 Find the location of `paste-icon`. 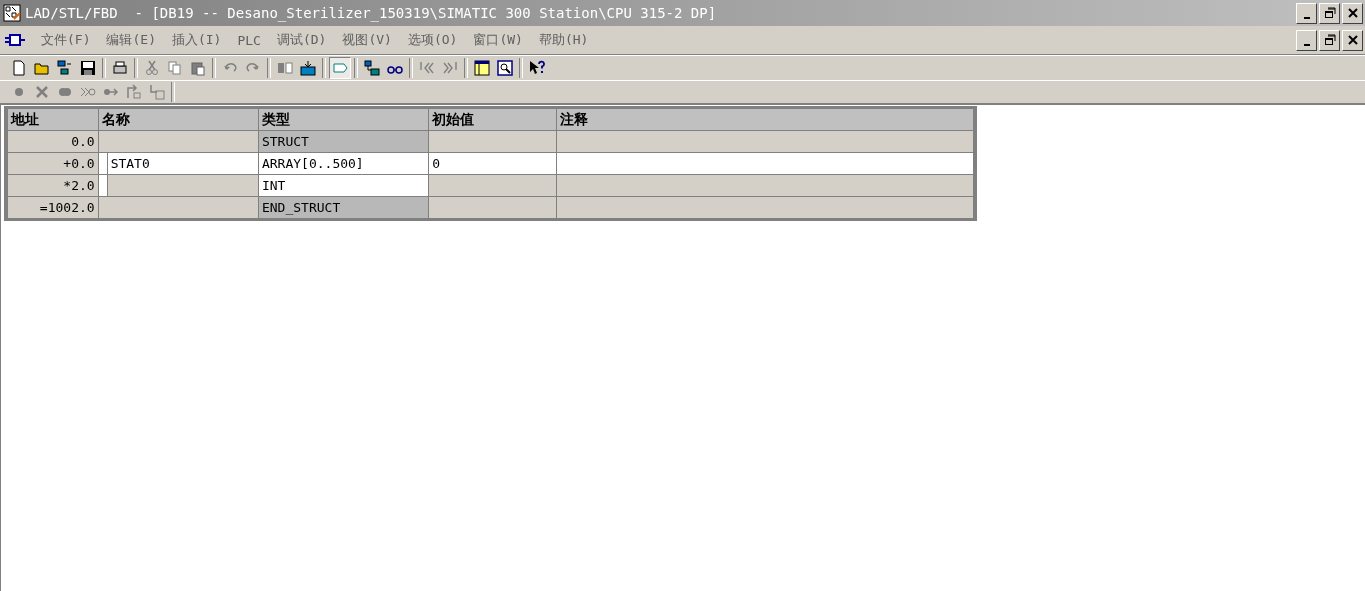

paste-icon is located at coordinates (198, 68).